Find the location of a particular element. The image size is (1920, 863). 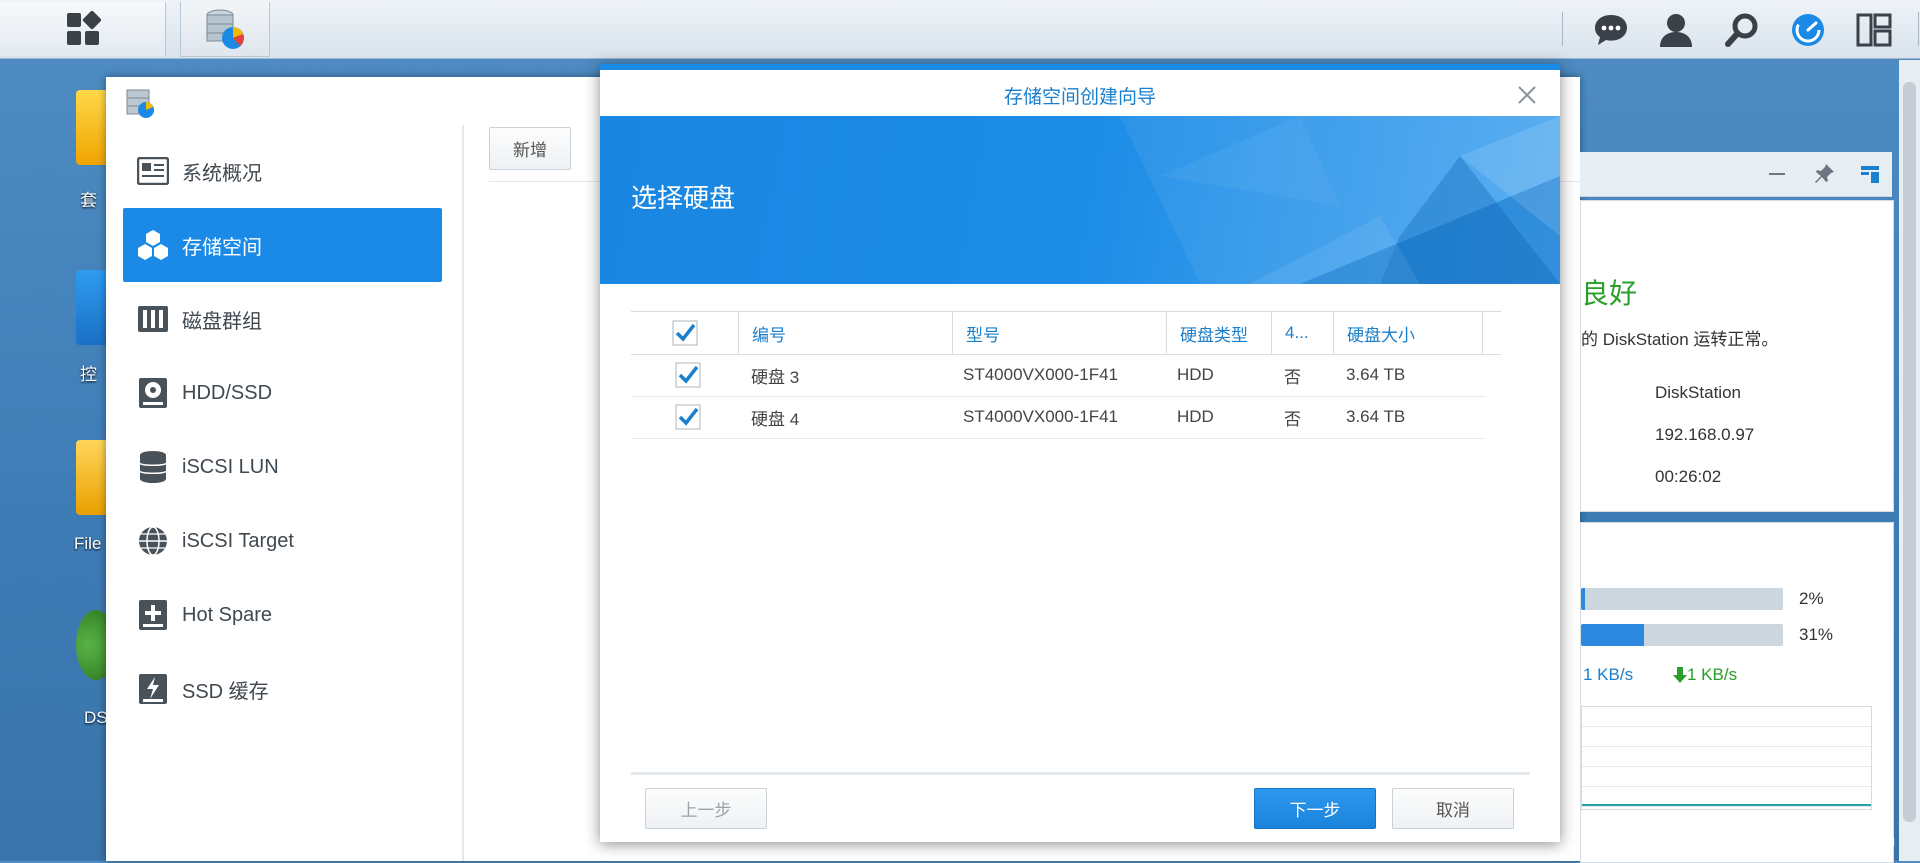

footer-divider is located at coordinates (1080, 773).